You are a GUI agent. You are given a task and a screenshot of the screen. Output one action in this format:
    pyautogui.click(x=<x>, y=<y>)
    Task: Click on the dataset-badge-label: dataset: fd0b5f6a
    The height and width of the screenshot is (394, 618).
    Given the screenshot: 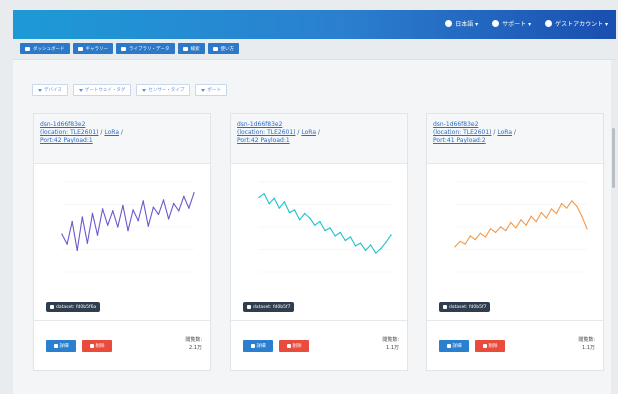 What is the action you would take?
    pyautogui.click(x=76, y=307)
    